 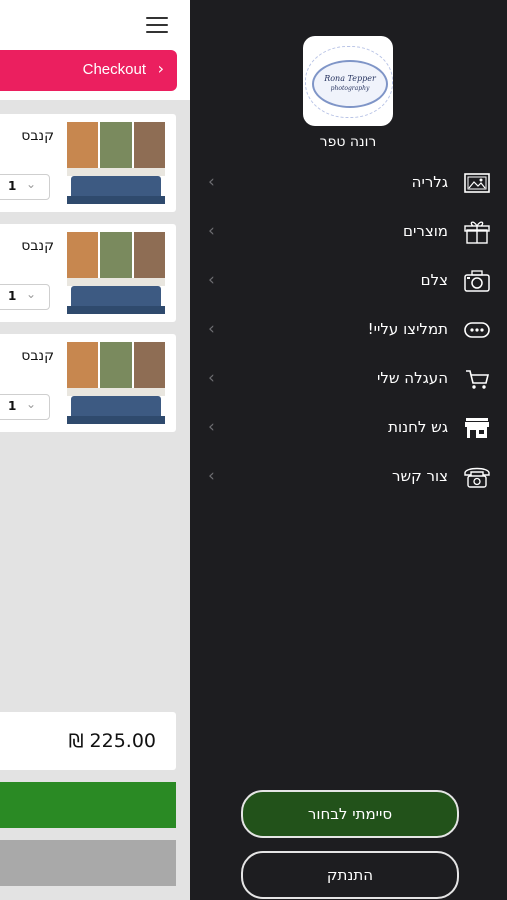 I want to click on logo-line-2: photography, so click(x=350, y=88).